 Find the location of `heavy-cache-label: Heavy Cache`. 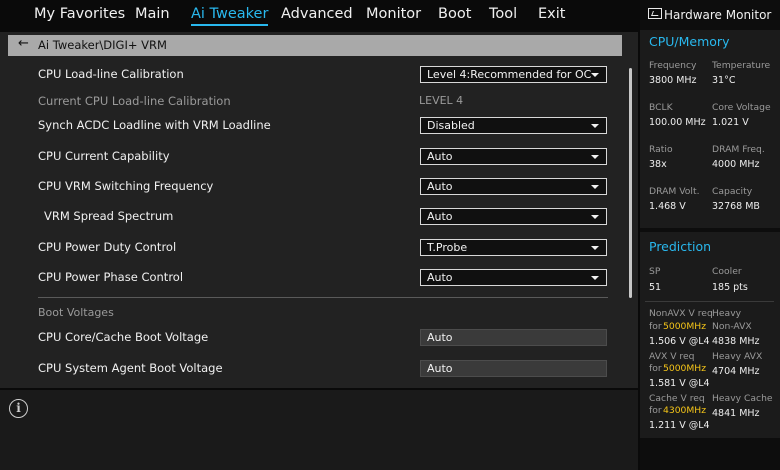

heavy-cache-label: Heavy Cache is located at coordinates (742, 398).